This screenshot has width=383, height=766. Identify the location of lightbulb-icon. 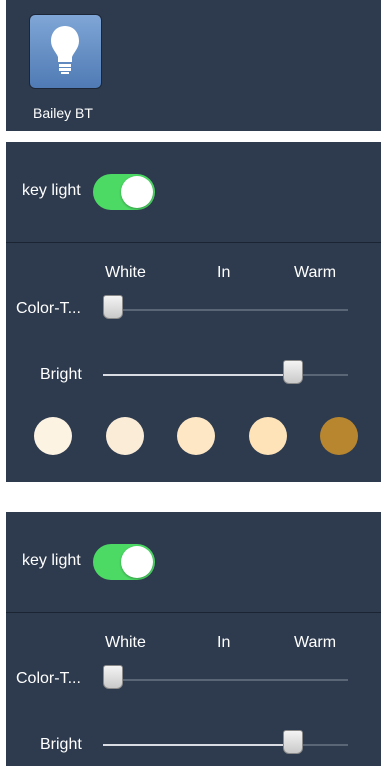
(65, 50).